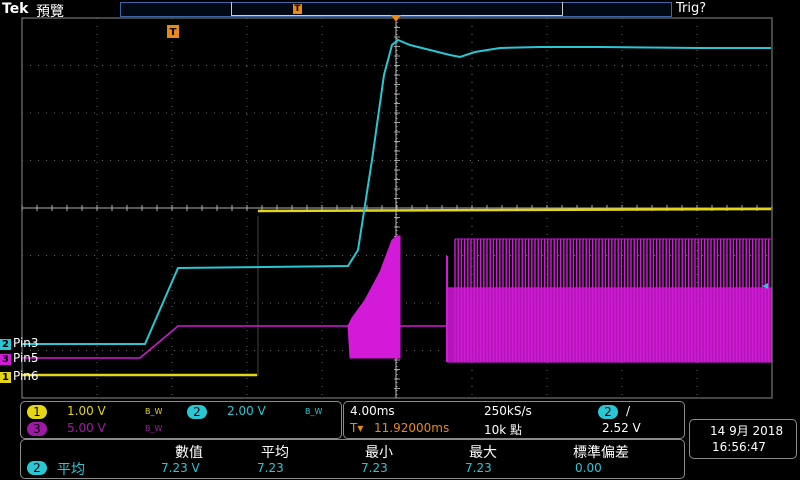 This screenshot has height=480, width=800. What do you see at coordinates (180, 468) in the screenshot?
I see `meas-value: 7.23 V` at bounding box center [180, 468].